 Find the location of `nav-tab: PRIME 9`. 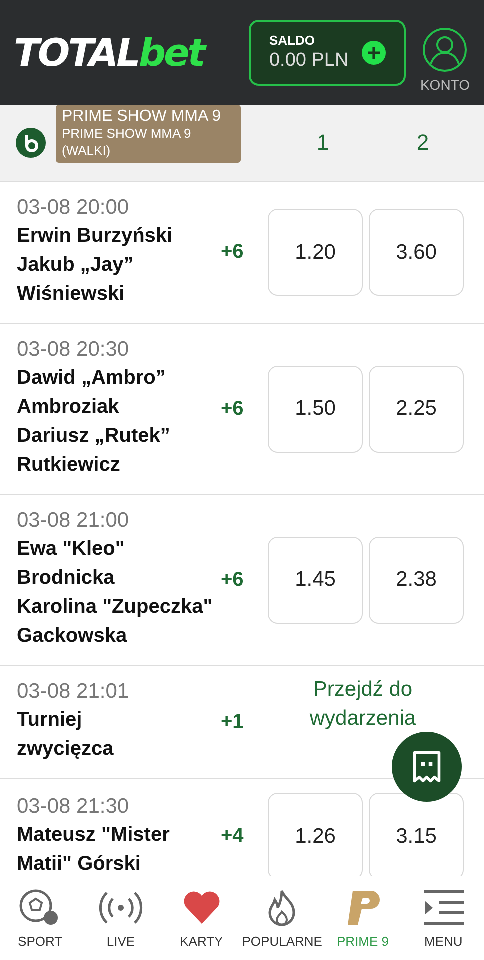

nav-tab: PRIME 9 is located at coordinates (363, 918).